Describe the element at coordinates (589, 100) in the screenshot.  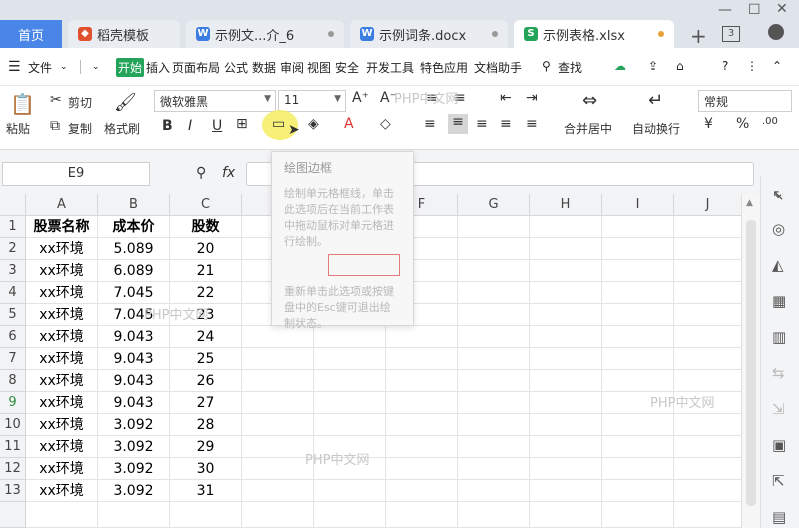
I see `merge-center-icon: ⇔` at that location.